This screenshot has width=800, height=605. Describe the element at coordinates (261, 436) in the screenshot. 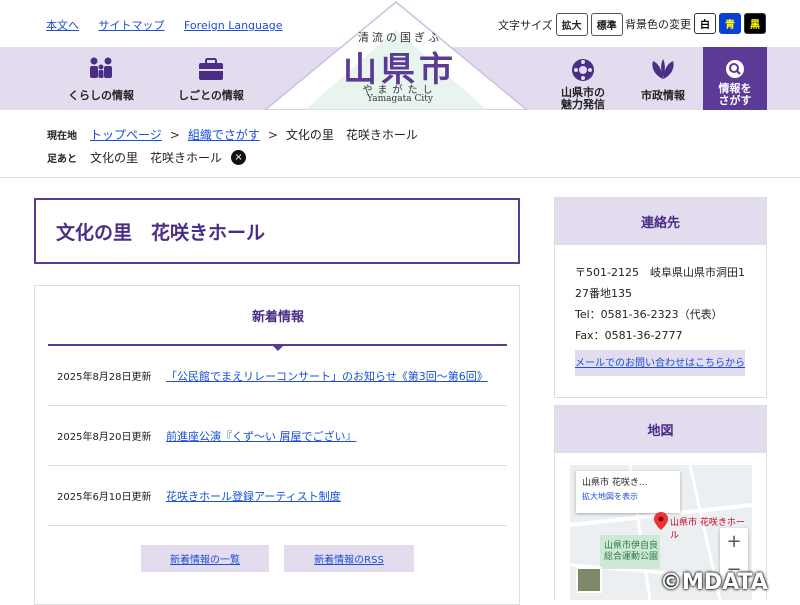

I see `news-link: 前進座公演『くず～い 屑屋でござい』` at that location.